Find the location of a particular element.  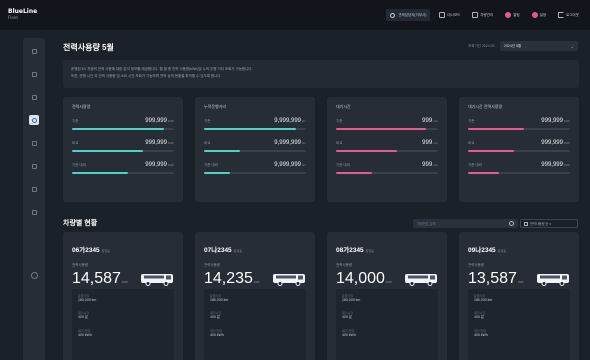

period-select: 2024년 5월 ⌄ is located at coordinates (539, 46).